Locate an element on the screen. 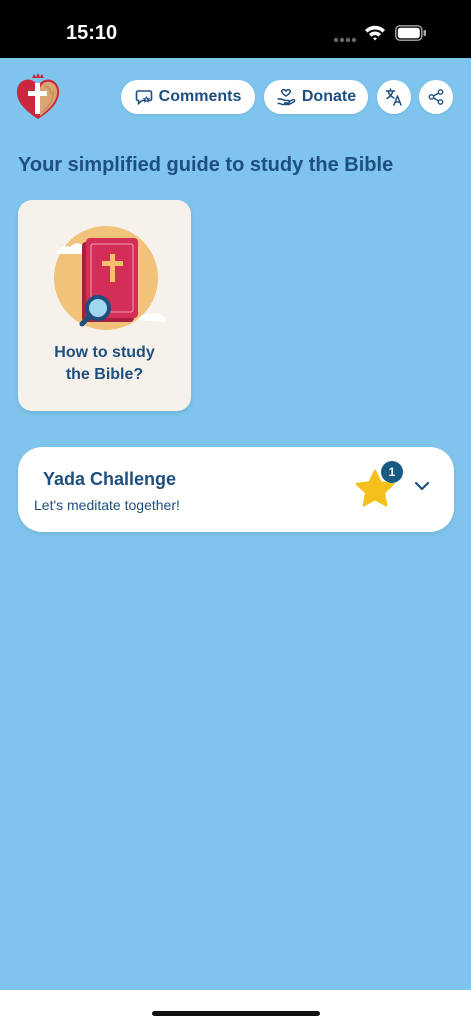 The width and height of the screenshot is (471, 1024). donate-button: Donate is located at coordinates (316, 97).